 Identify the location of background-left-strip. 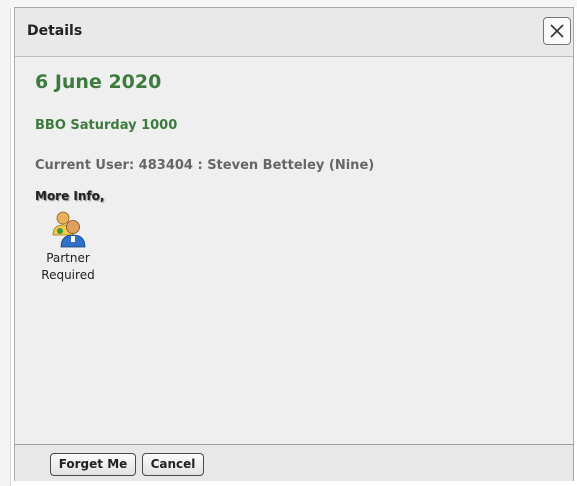
(5, 243).